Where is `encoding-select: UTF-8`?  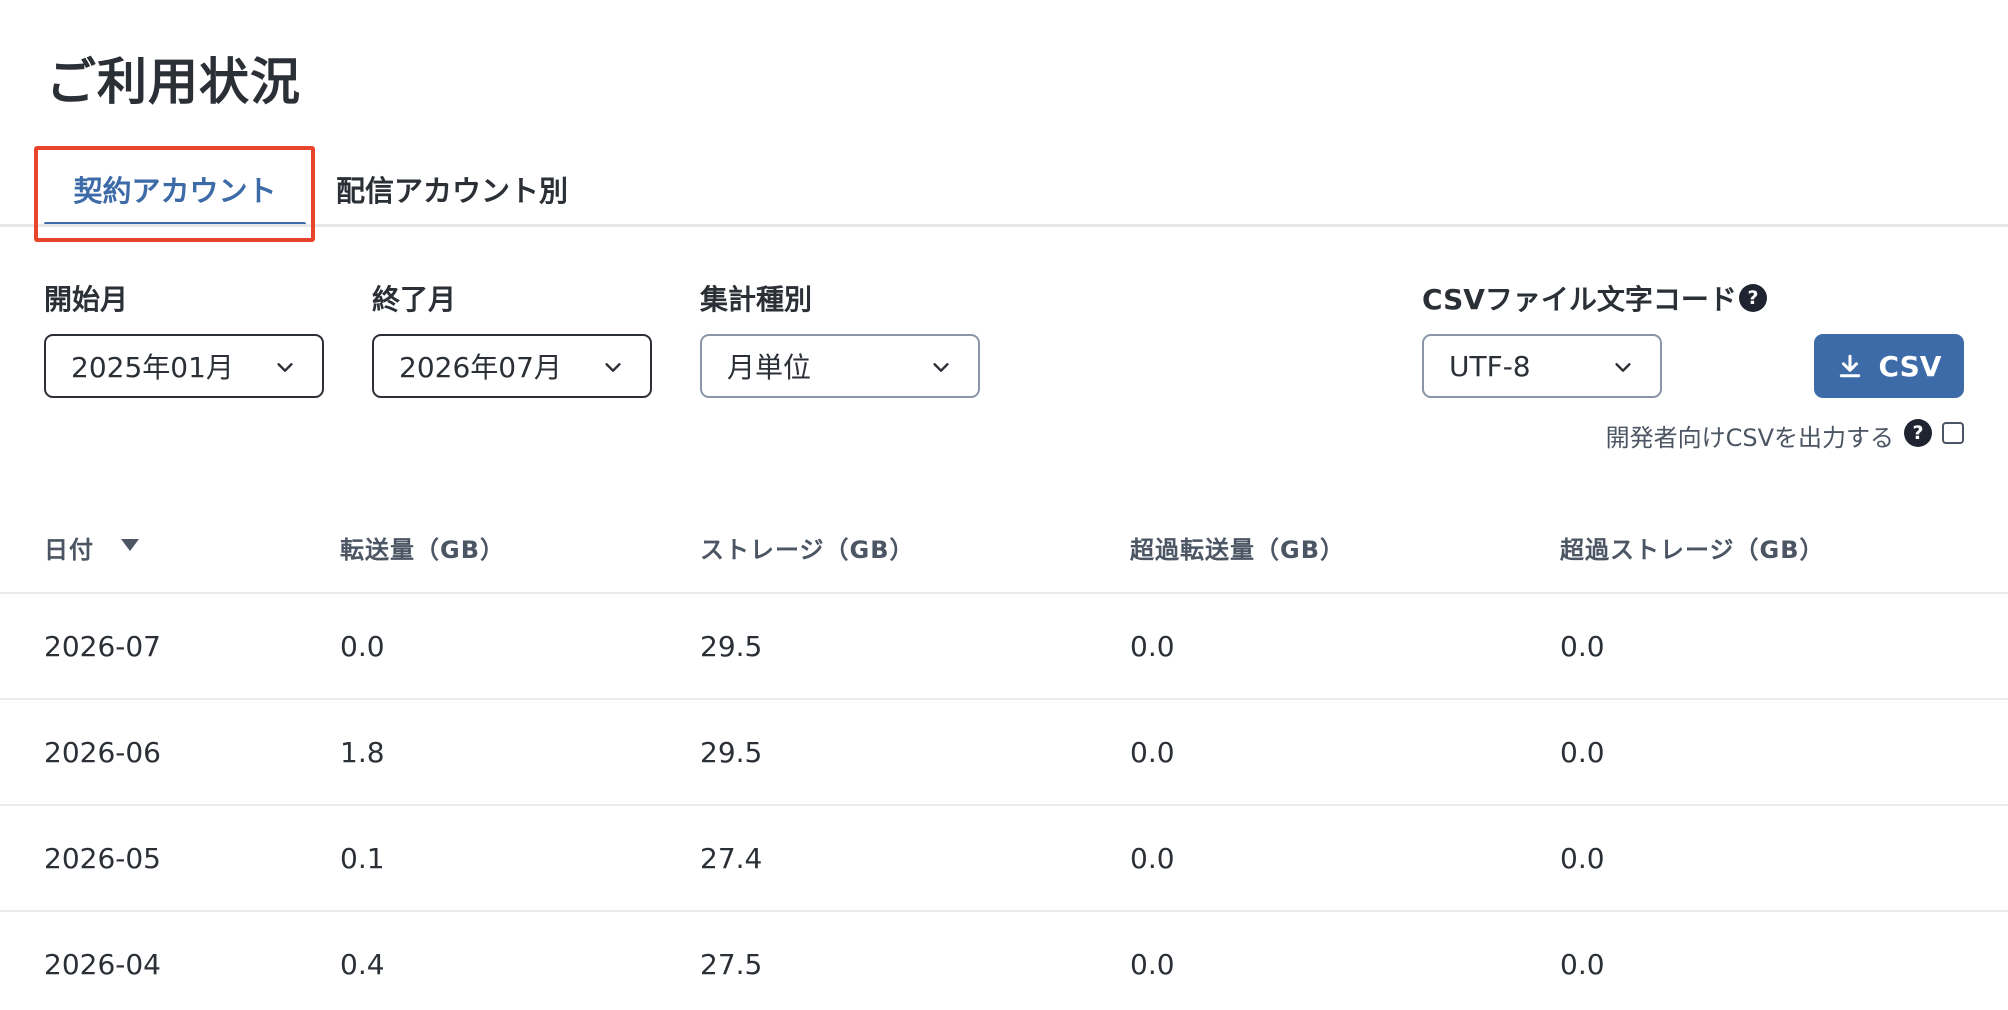
encoding-select: UTF-8 is located at coordinates (1542, 366).